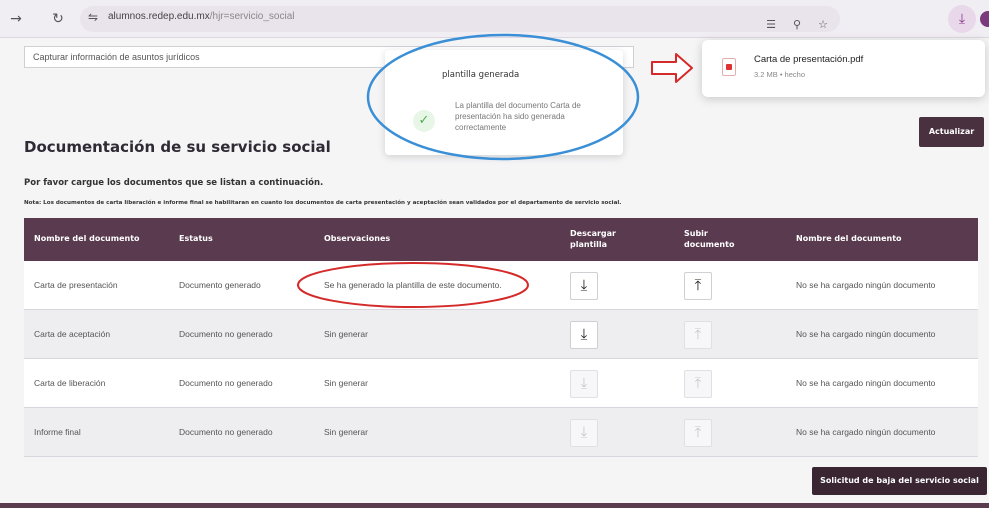 The height and width of the screenshot is (508, 989). What do you see at coordinates (808, 59) in the screenshot?
I see `download-filename: Carta de presentación.pdf` at bounding box center [808, 59].